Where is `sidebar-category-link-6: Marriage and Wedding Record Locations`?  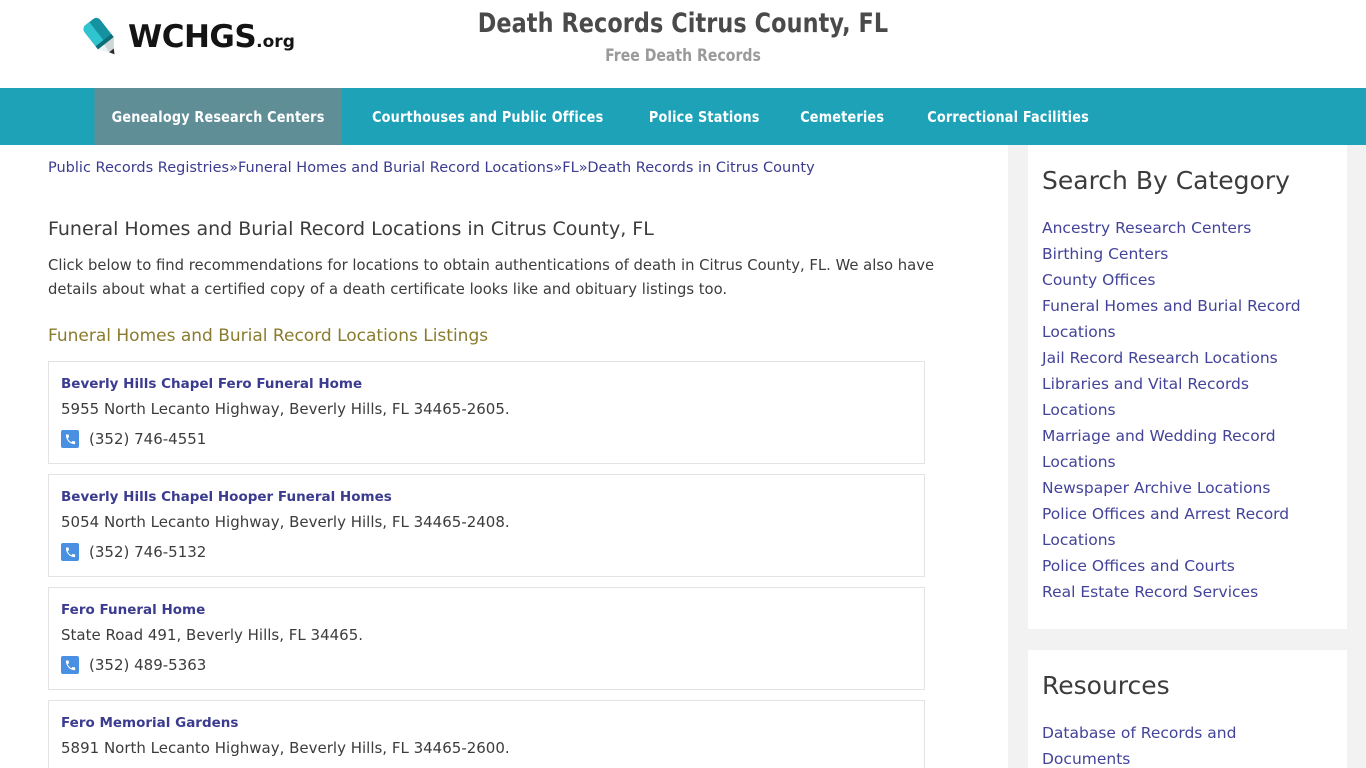 sidebar-category-link-6: Marriage and Wedding Record Locations is located at coordinates (1182, 449).